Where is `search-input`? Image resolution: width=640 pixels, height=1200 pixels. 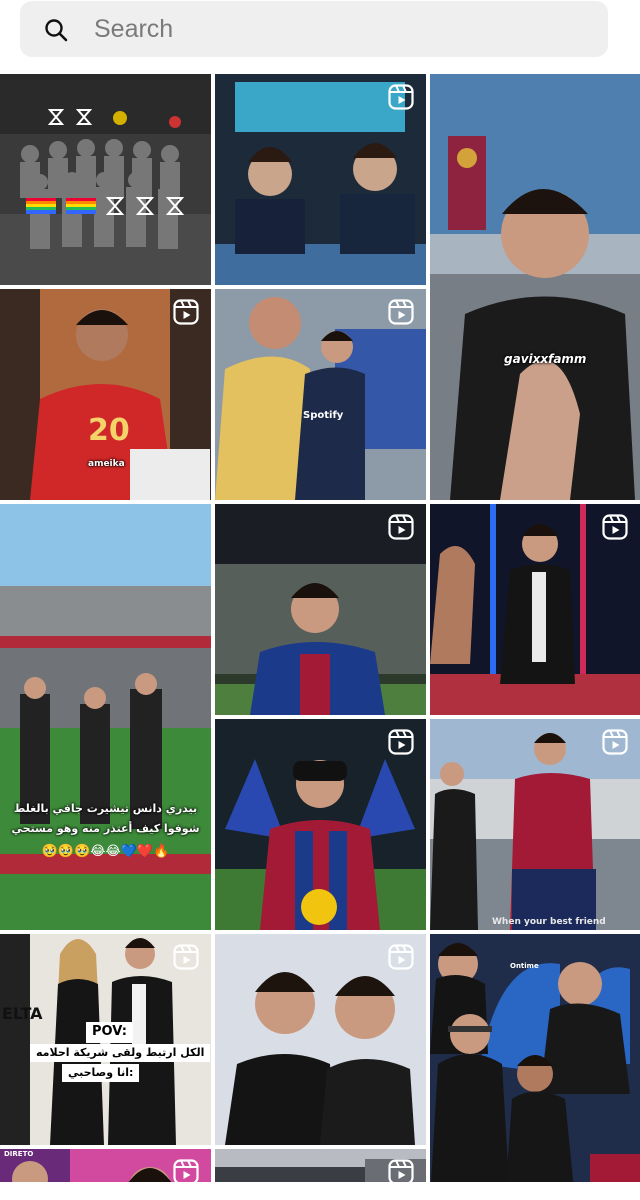 search-input is located at coordinates (334, 29).